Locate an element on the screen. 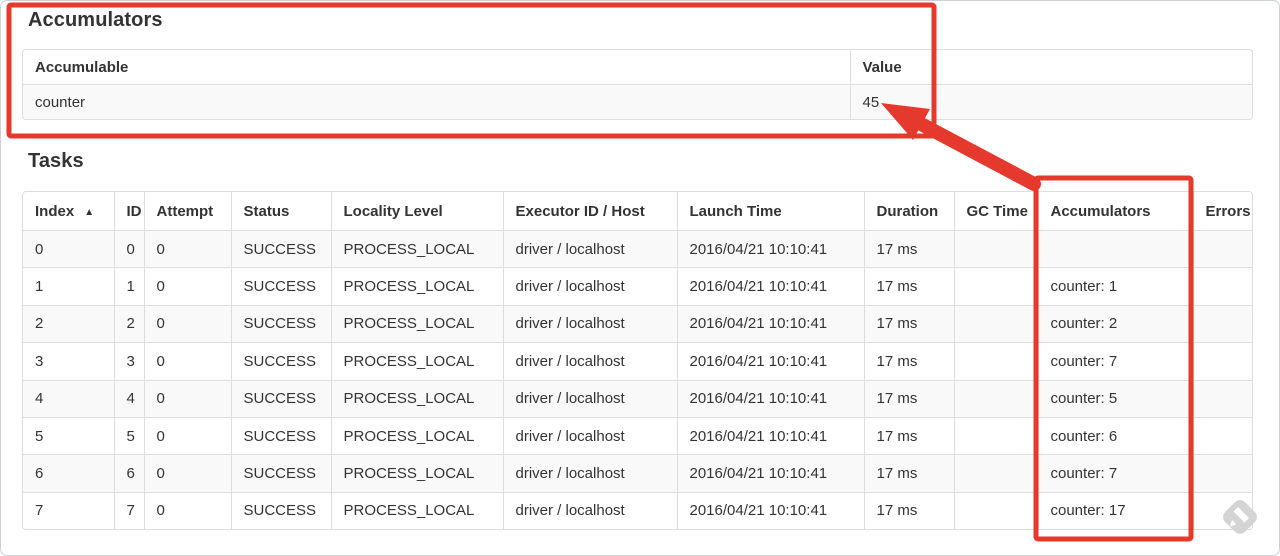  tasks-heading: Tasks is located at coordinates (56, 161).